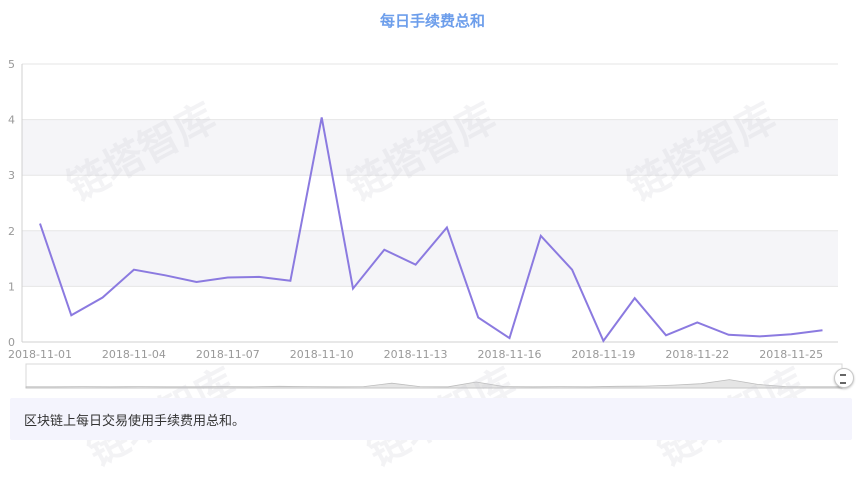 This screenshot has width=865, height=477. I want to click on x-tick-label: 2018-11-25, so click(791, 354).